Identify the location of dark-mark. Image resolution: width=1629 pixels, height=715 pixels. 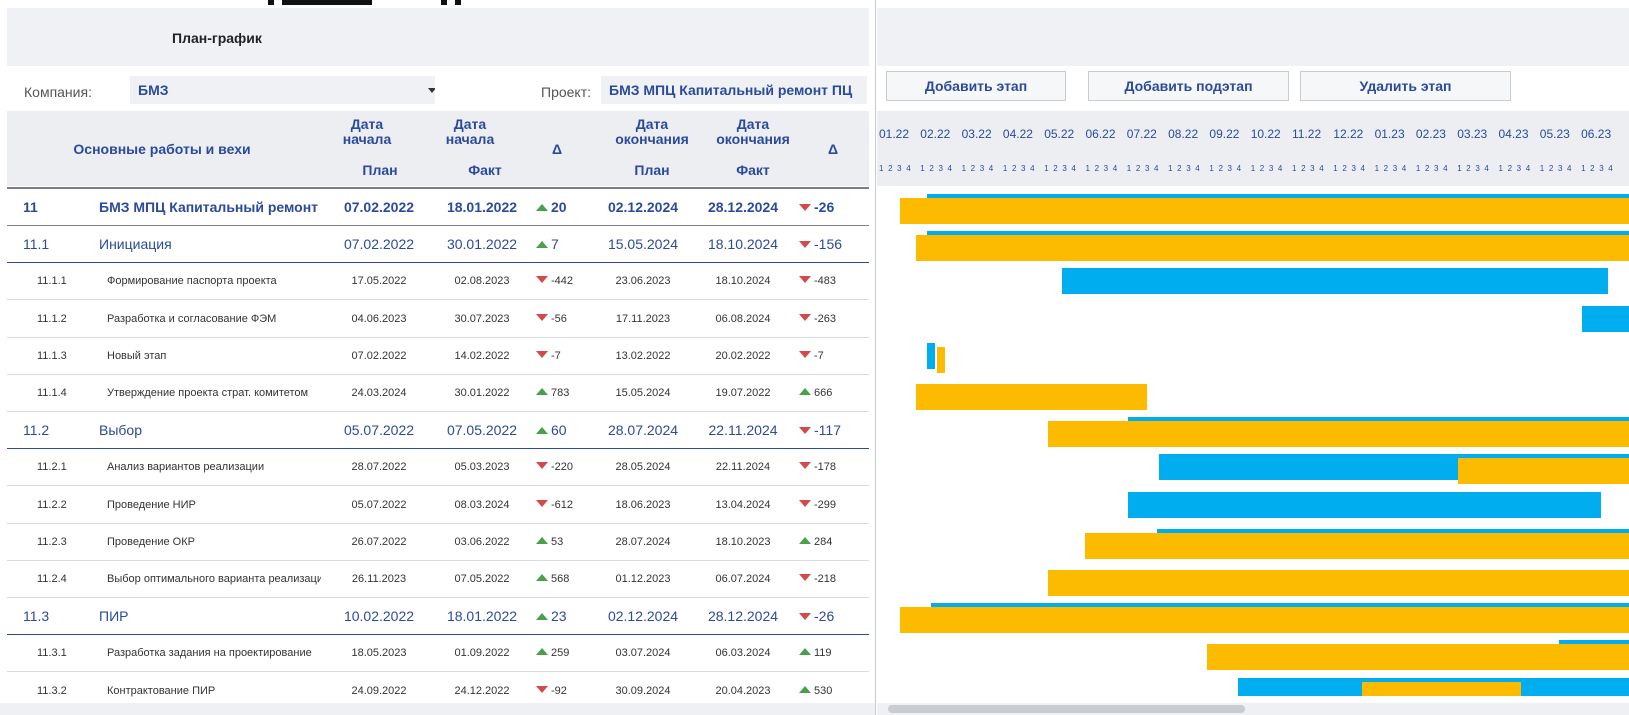
(271, 2).